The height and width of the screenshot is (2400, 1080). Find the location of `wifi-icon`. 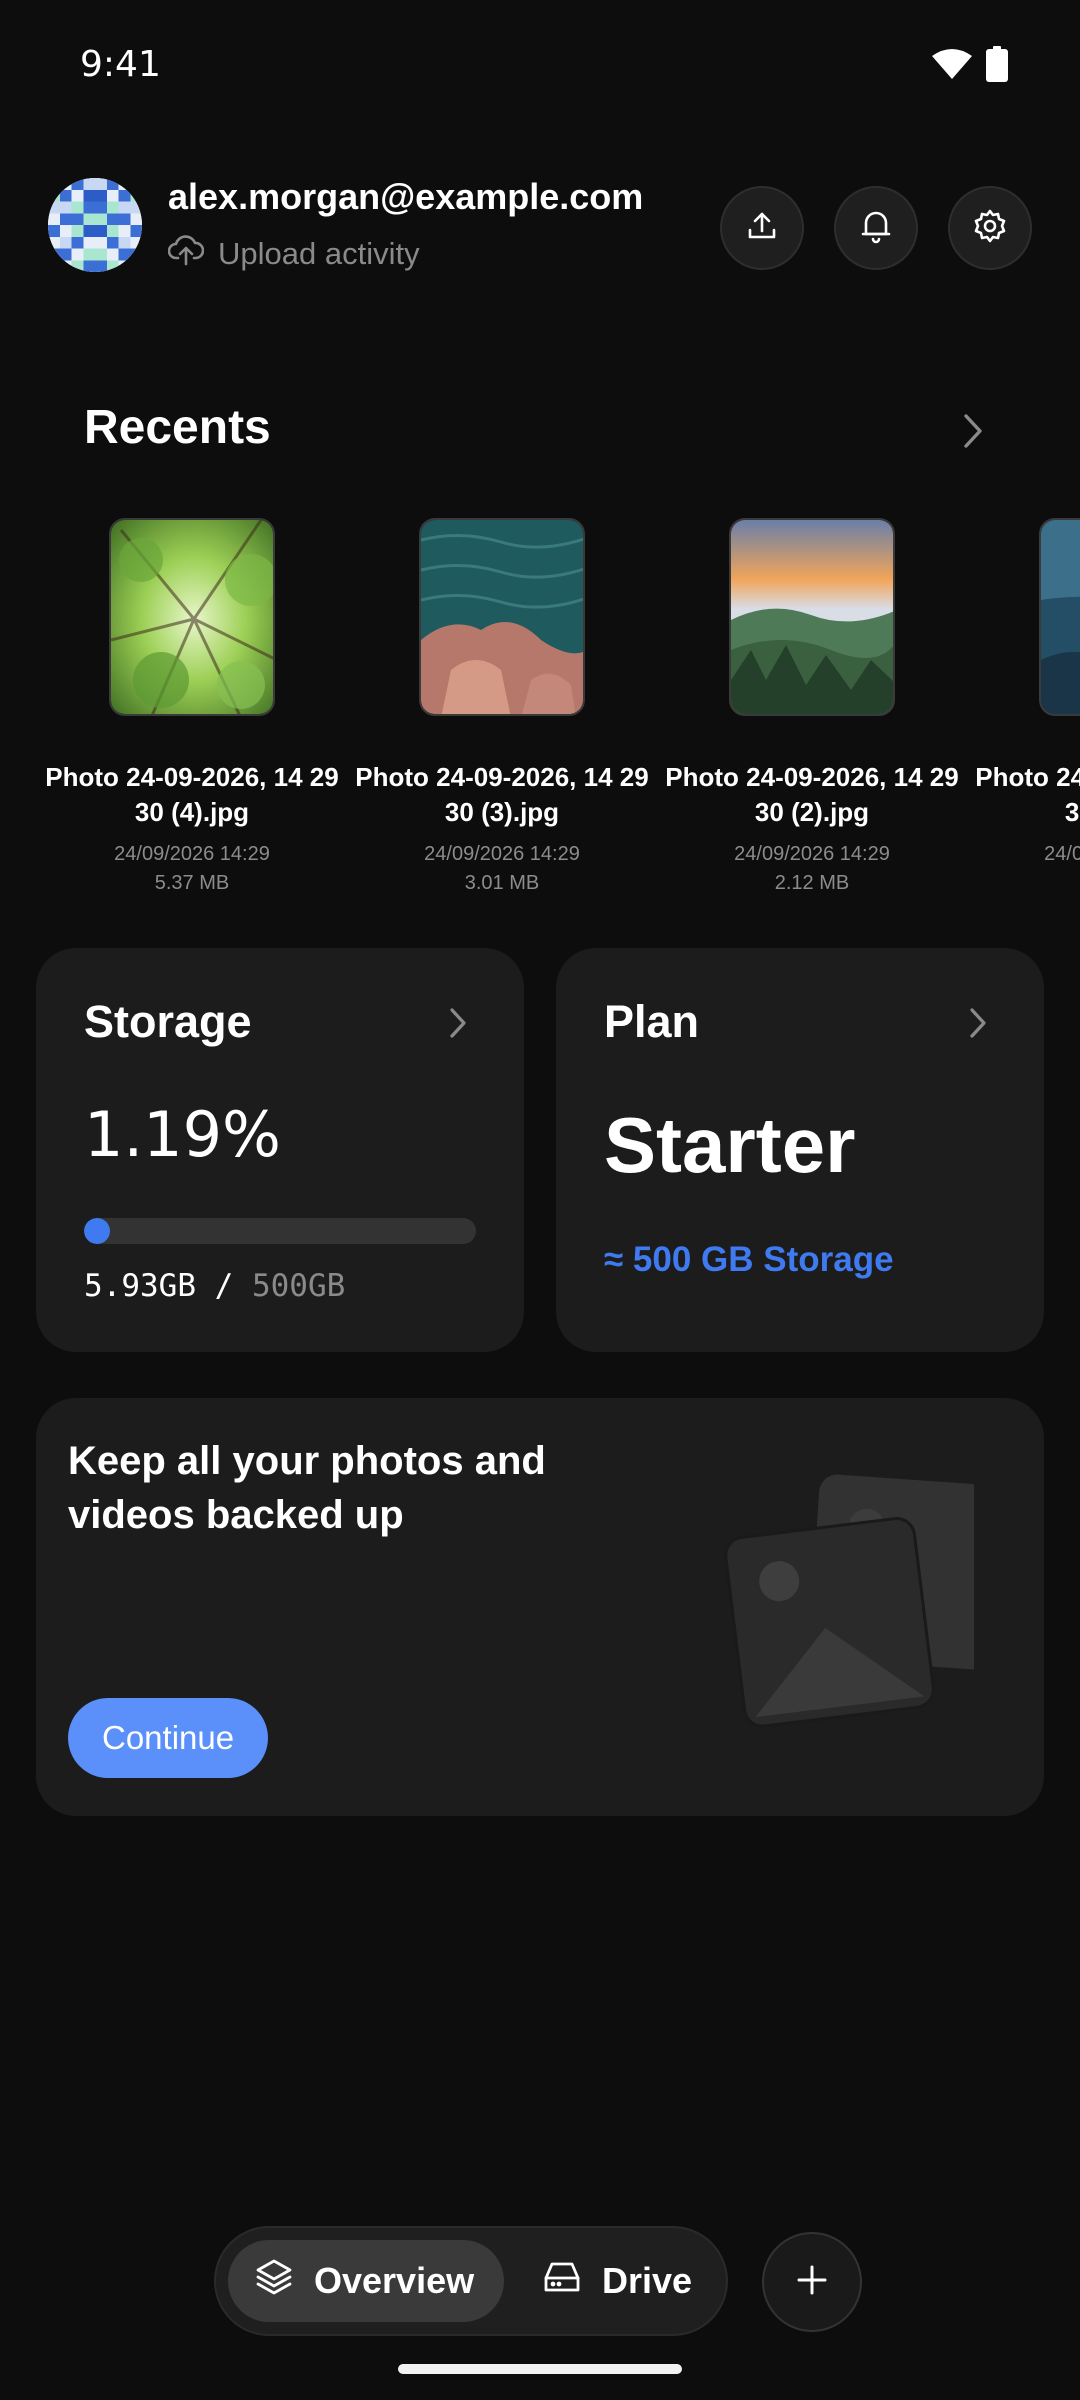

wifi-icon is located at coordinates (952, 66).